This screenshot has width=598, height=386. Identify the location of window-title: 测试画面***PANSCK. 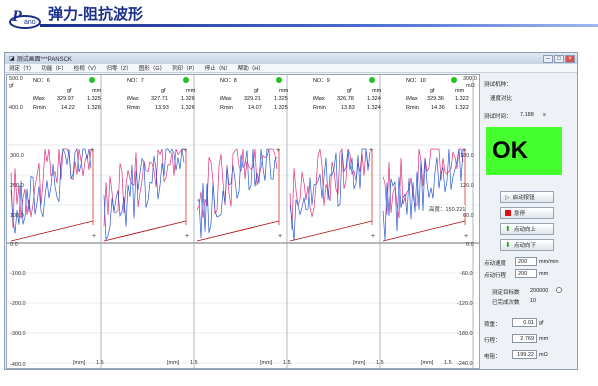
(44, 60).